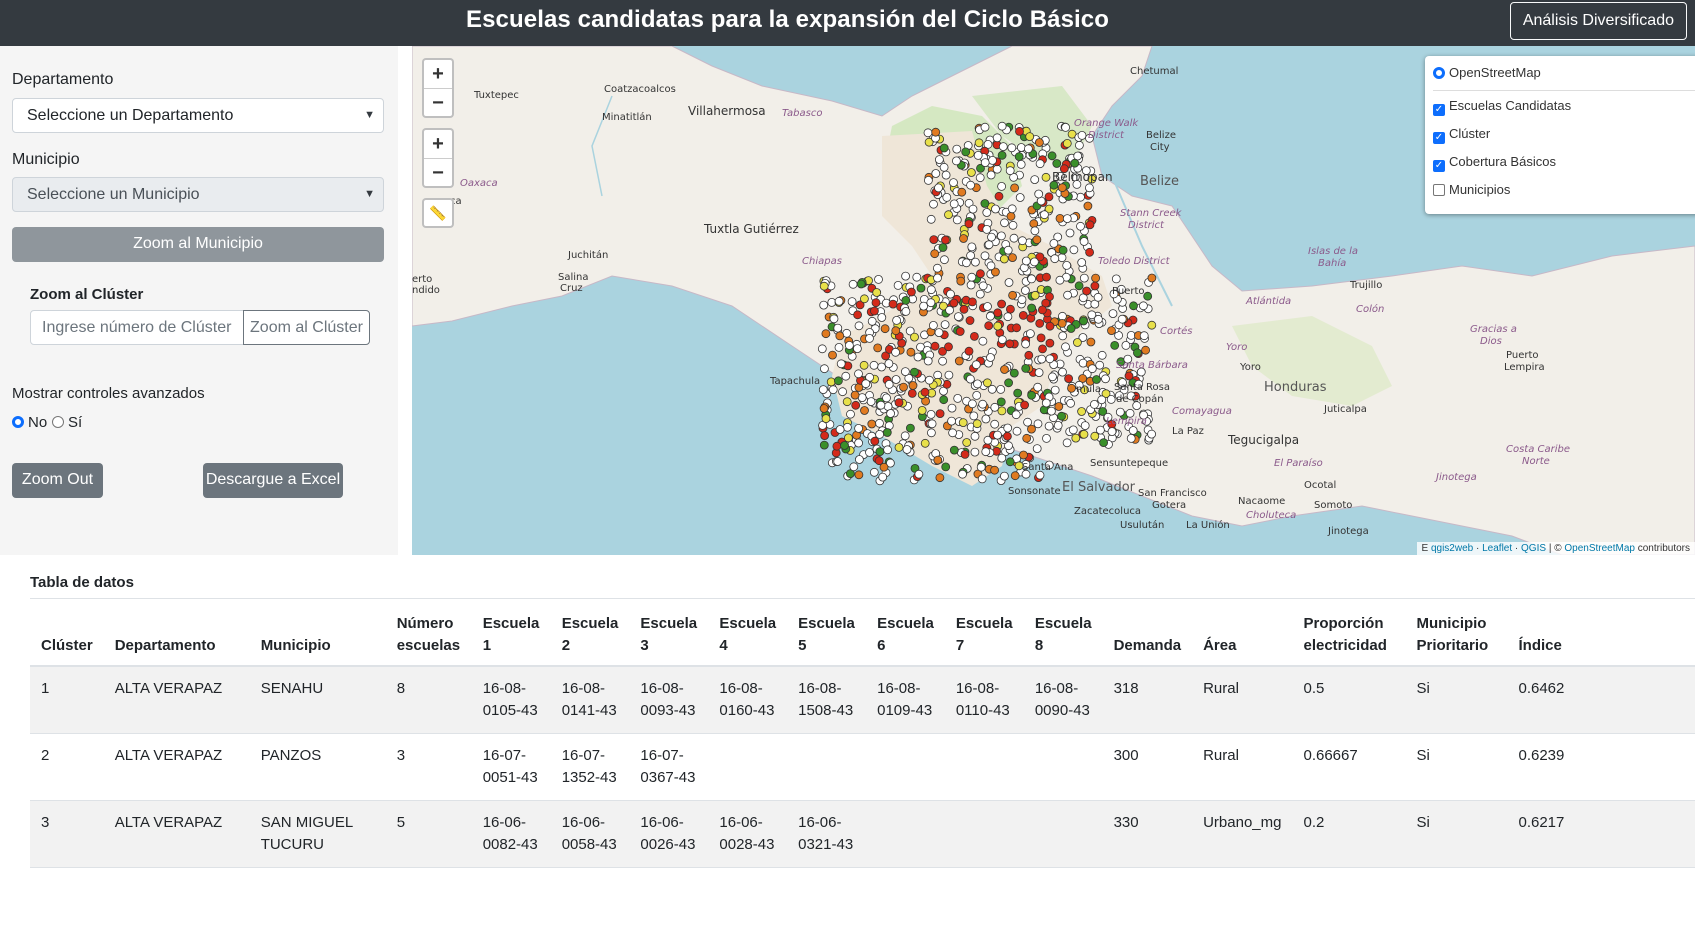  I want to click on qgis-link: QGIS, so click(1533, 548).